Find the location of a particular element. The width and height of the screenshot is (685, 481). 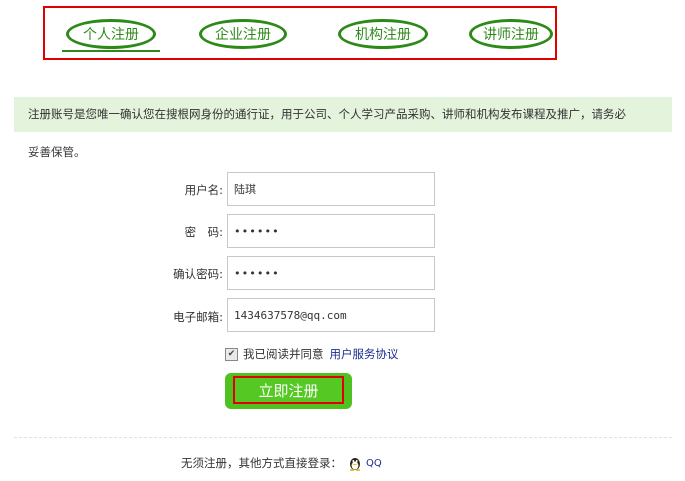

submit-button-wrapper: 立即注册 is located at coordinates (288, 391).